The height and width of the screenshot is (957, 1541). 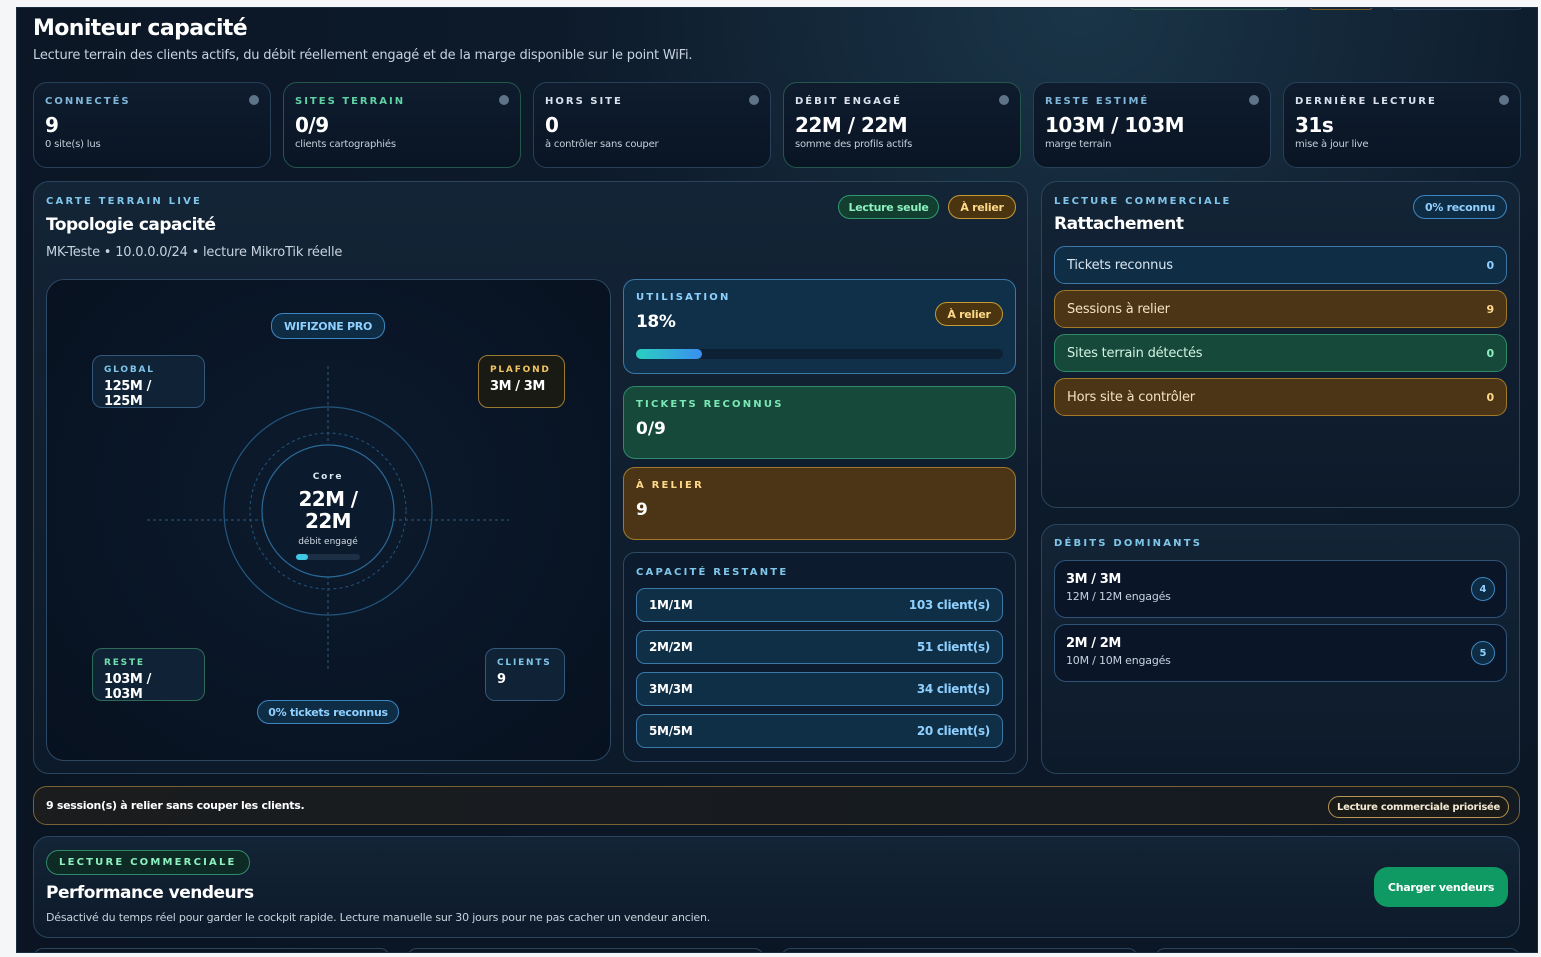 I want to click on capacite-clients: 103 client(s), so click(x=949, y=605).